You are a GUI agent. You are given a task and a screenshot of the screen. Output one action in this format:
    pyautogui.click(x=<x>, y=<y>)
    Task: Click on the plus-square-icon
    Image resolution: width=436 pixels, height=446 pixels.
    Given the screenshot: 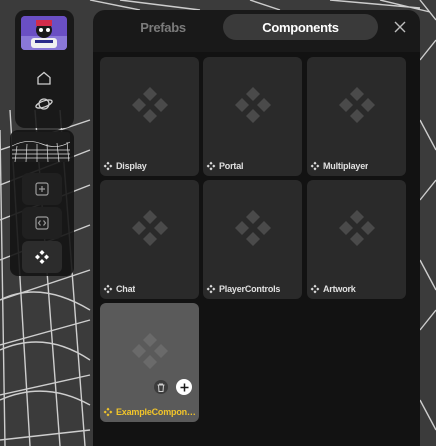 What is the action you would take?
    pyautogui.click(x=42, y=189)
    